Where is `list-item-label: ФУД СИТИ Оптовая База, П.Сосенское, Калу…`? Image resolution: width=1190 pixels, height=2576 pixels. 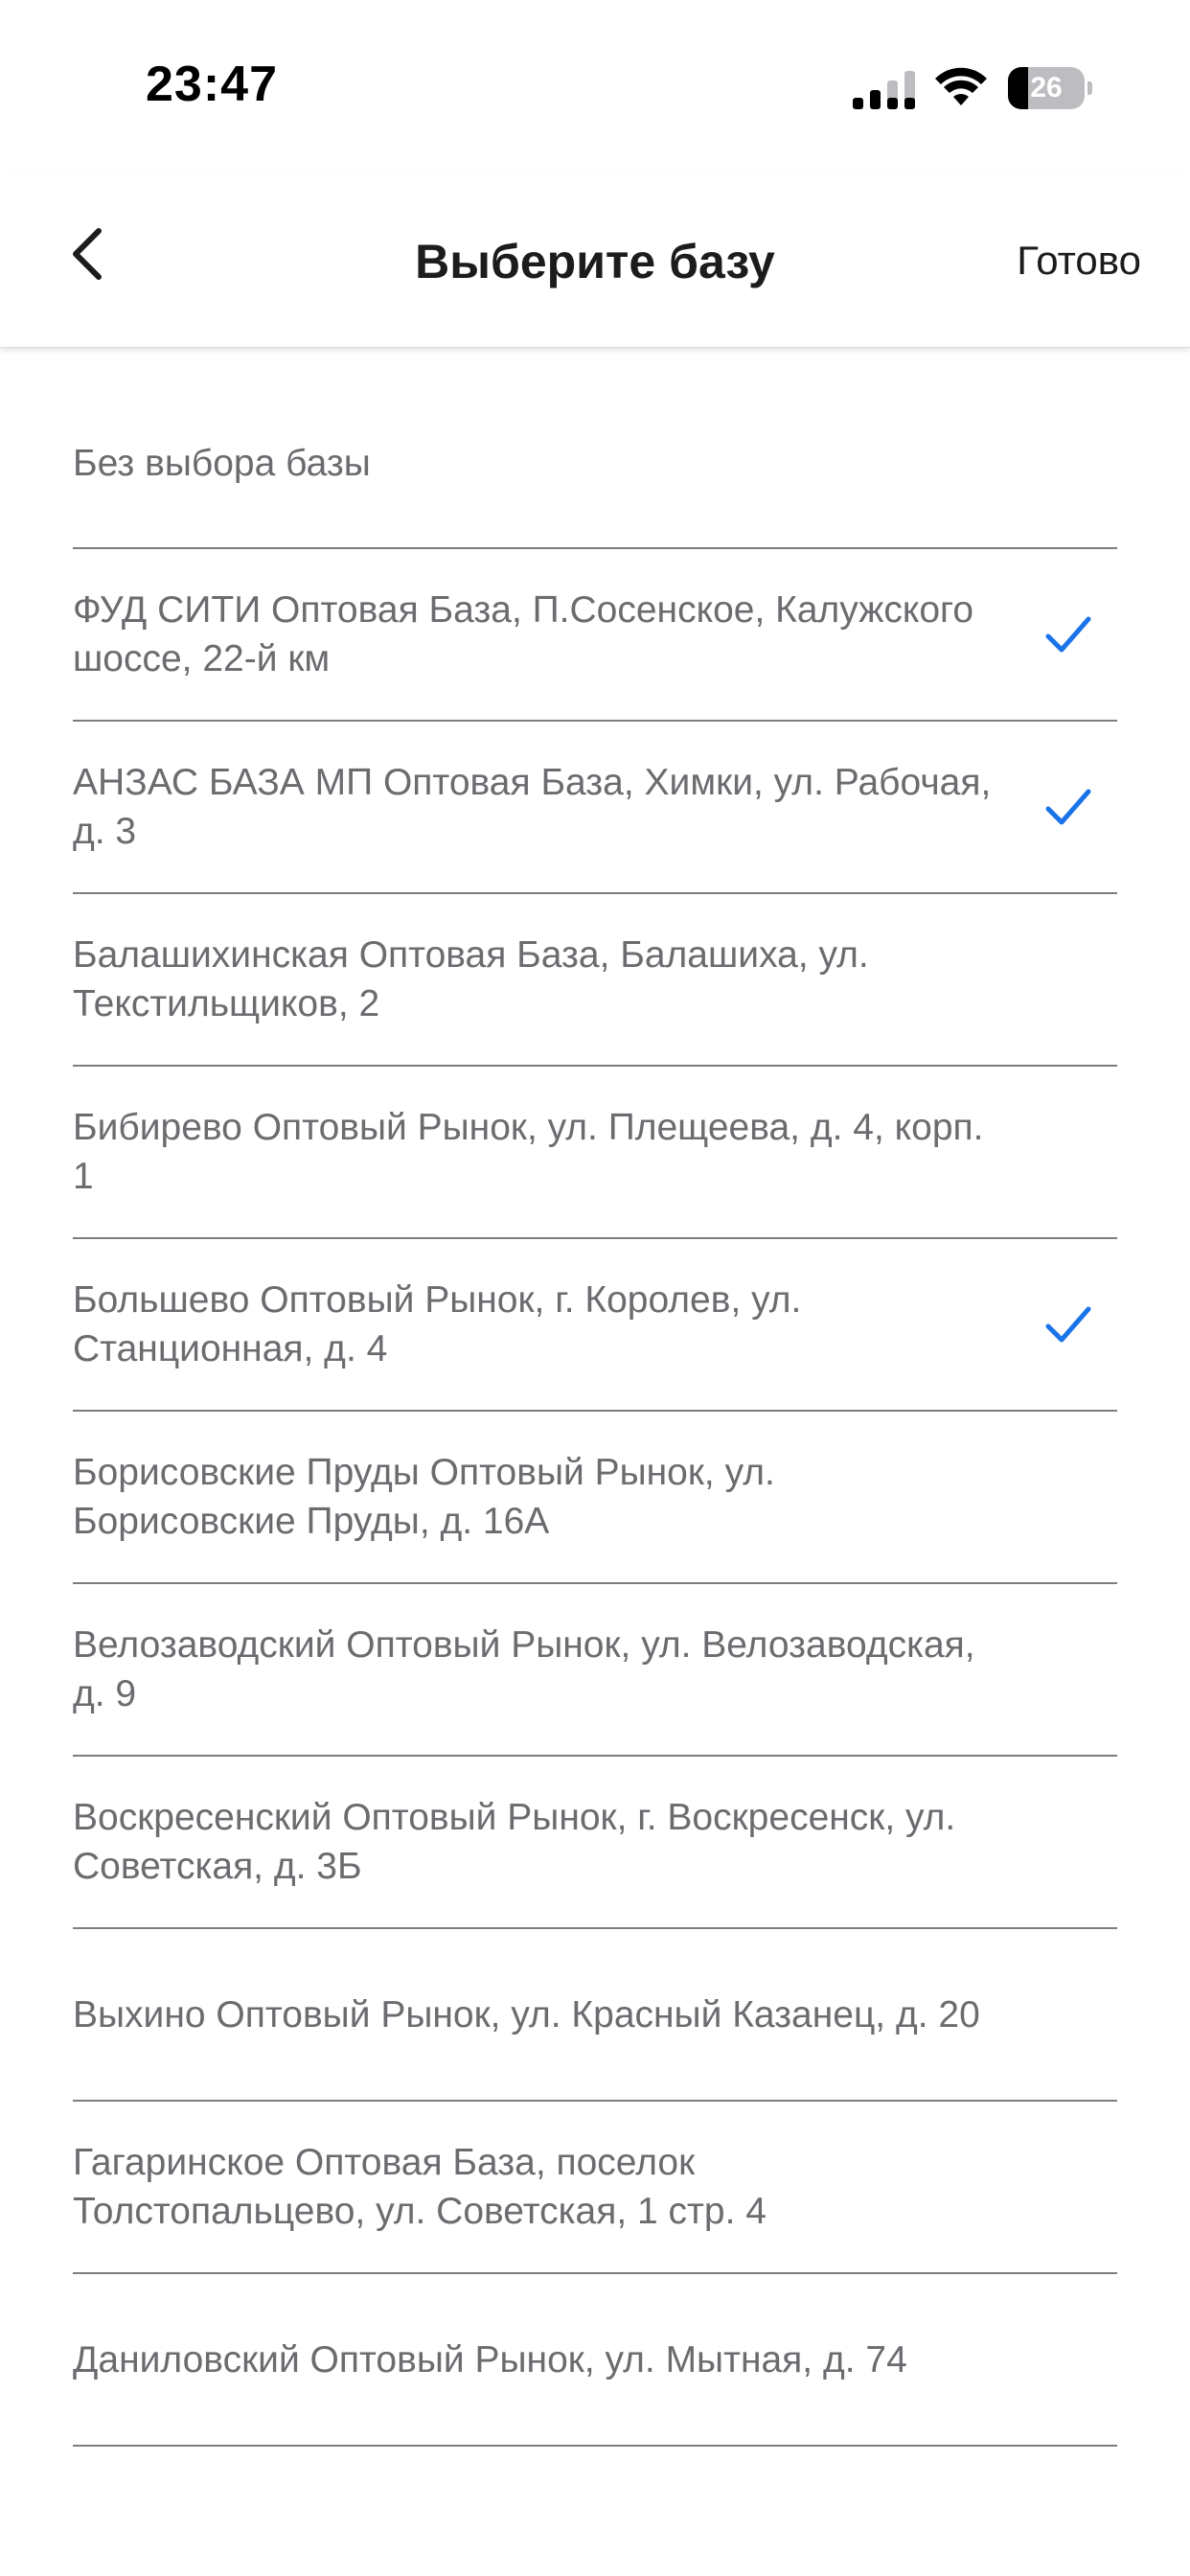 list-item-label: ФУД СИТИ Оптовая База, П.Сосенское, Калу… is located at coordinates (524, 634).